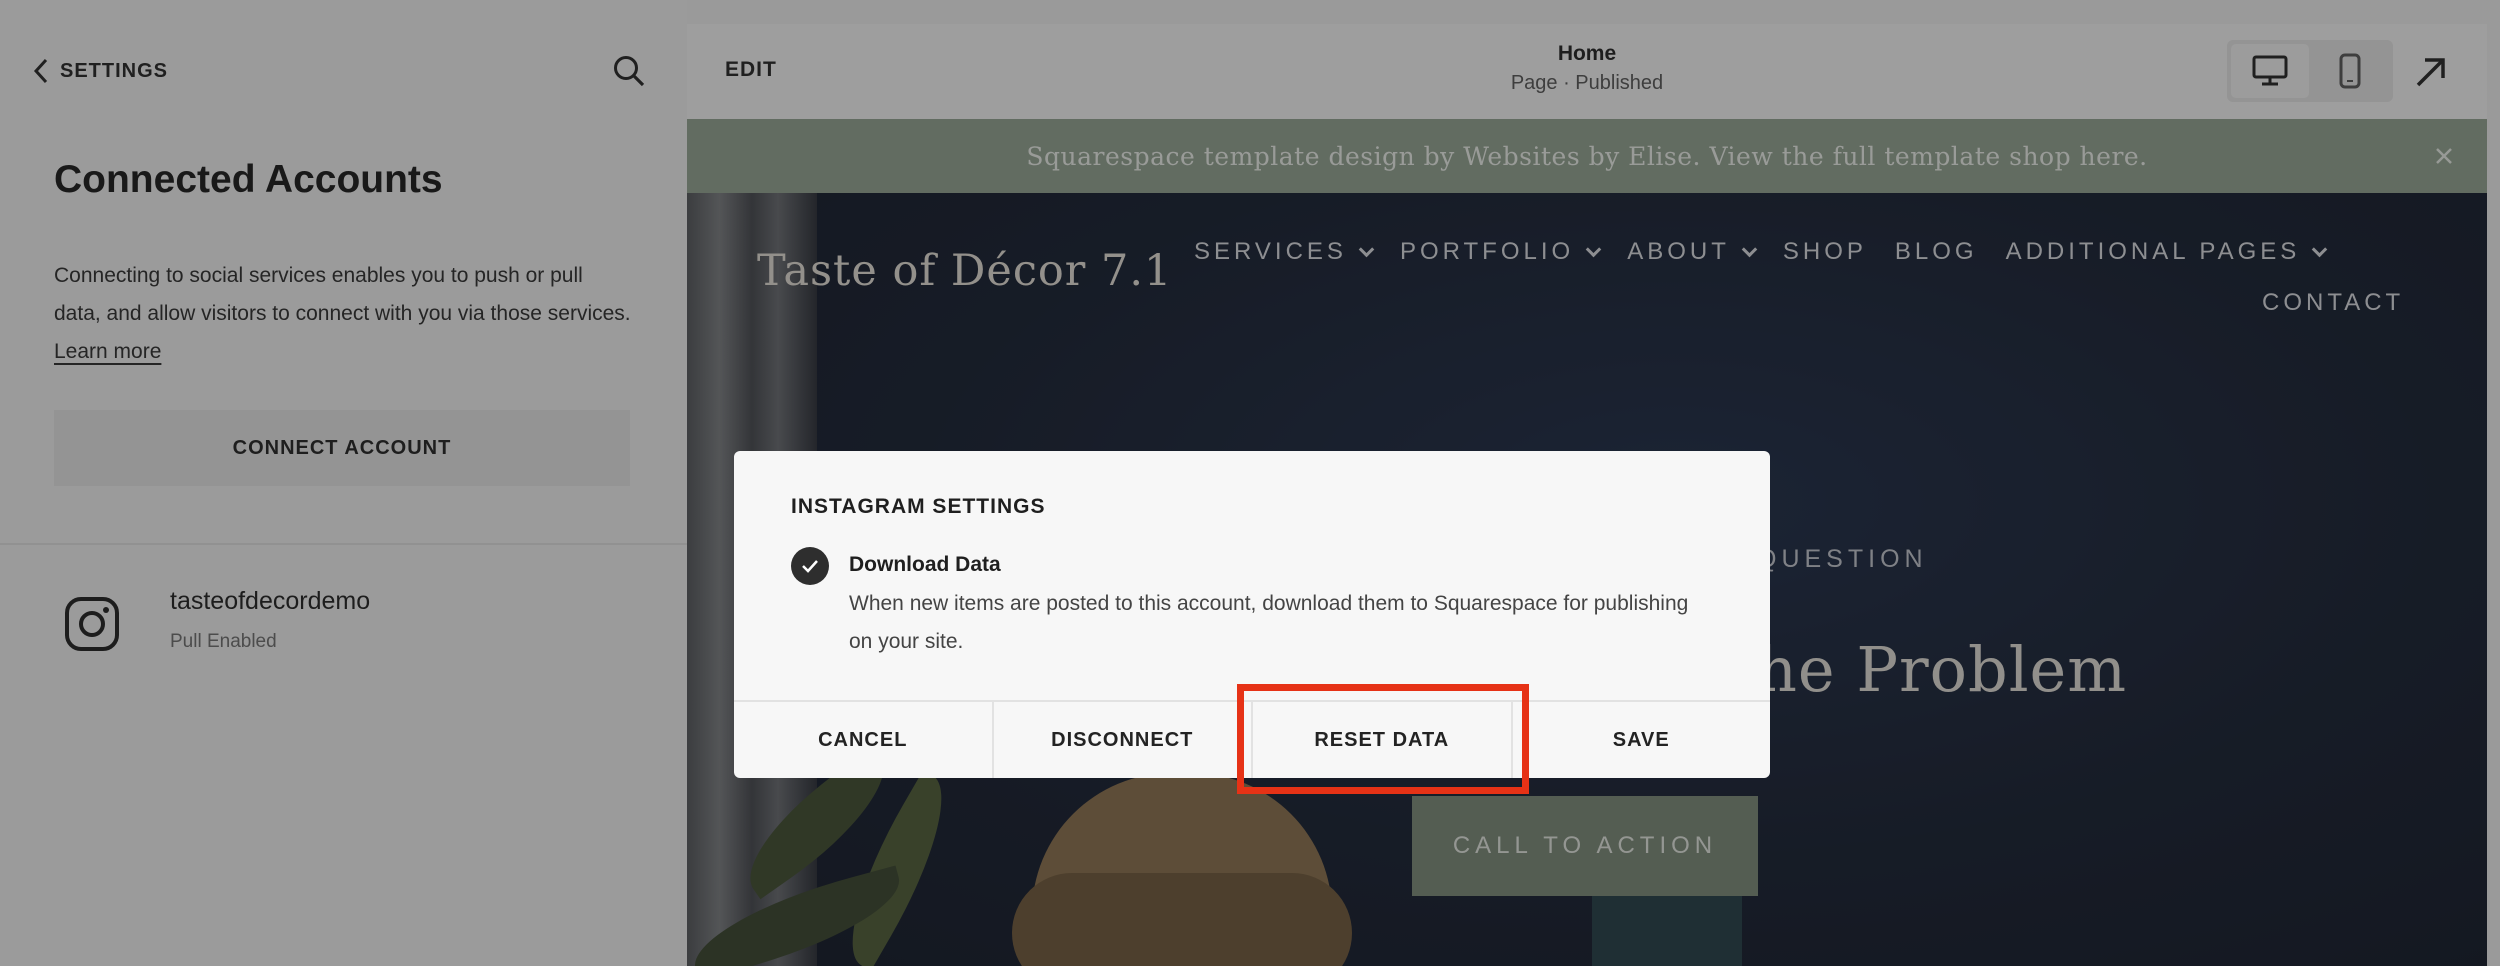 Image resolution: width=2500 pixels, height=966 pixels. Describe the element at coordinates (1642, 740) in the screenshot. I see `save-button: SAVE` at that location.